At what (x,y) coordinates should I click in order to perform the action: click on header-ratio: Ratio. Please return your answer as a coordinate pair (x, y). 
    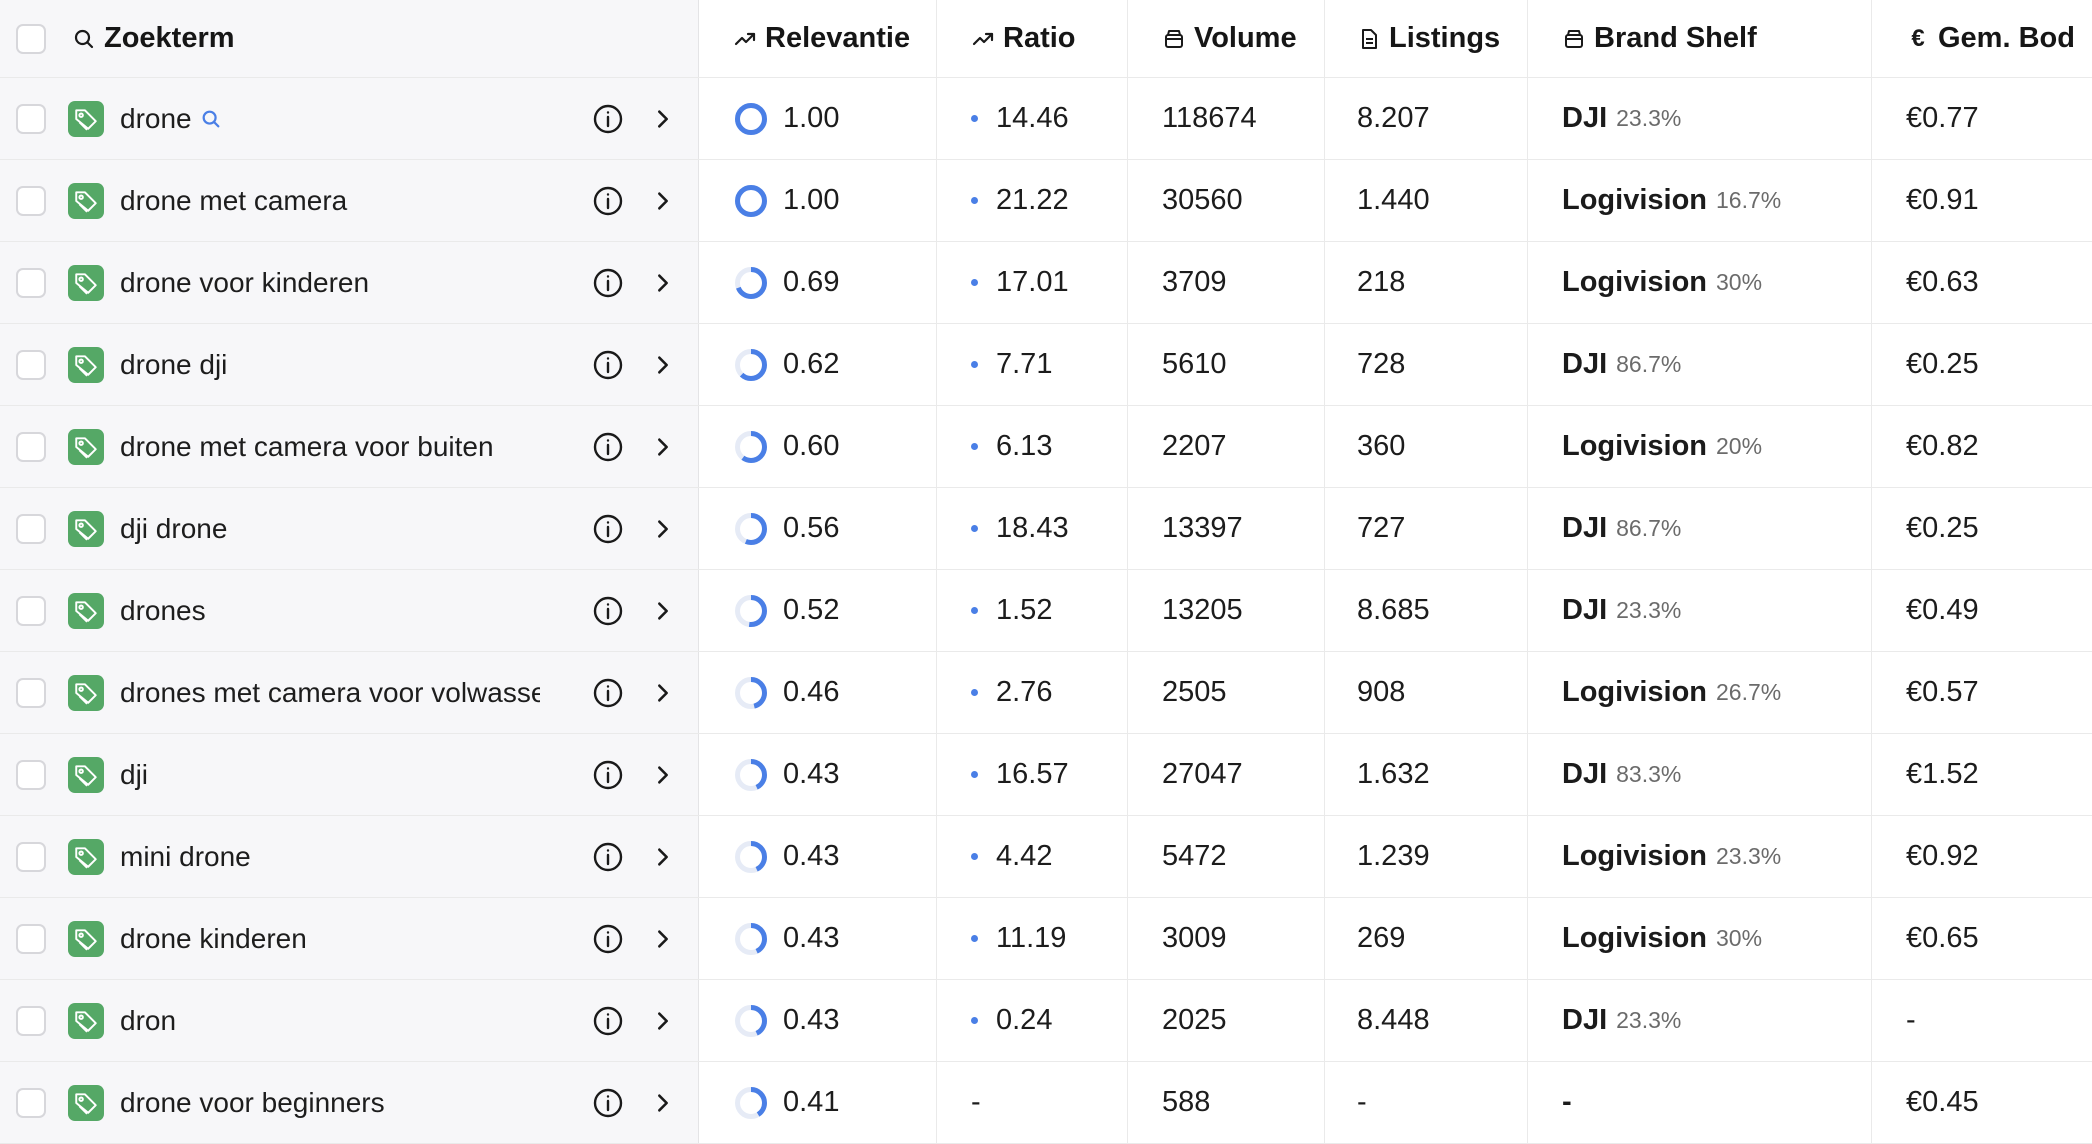
    Looking at the image, I should click on (1032, 38).